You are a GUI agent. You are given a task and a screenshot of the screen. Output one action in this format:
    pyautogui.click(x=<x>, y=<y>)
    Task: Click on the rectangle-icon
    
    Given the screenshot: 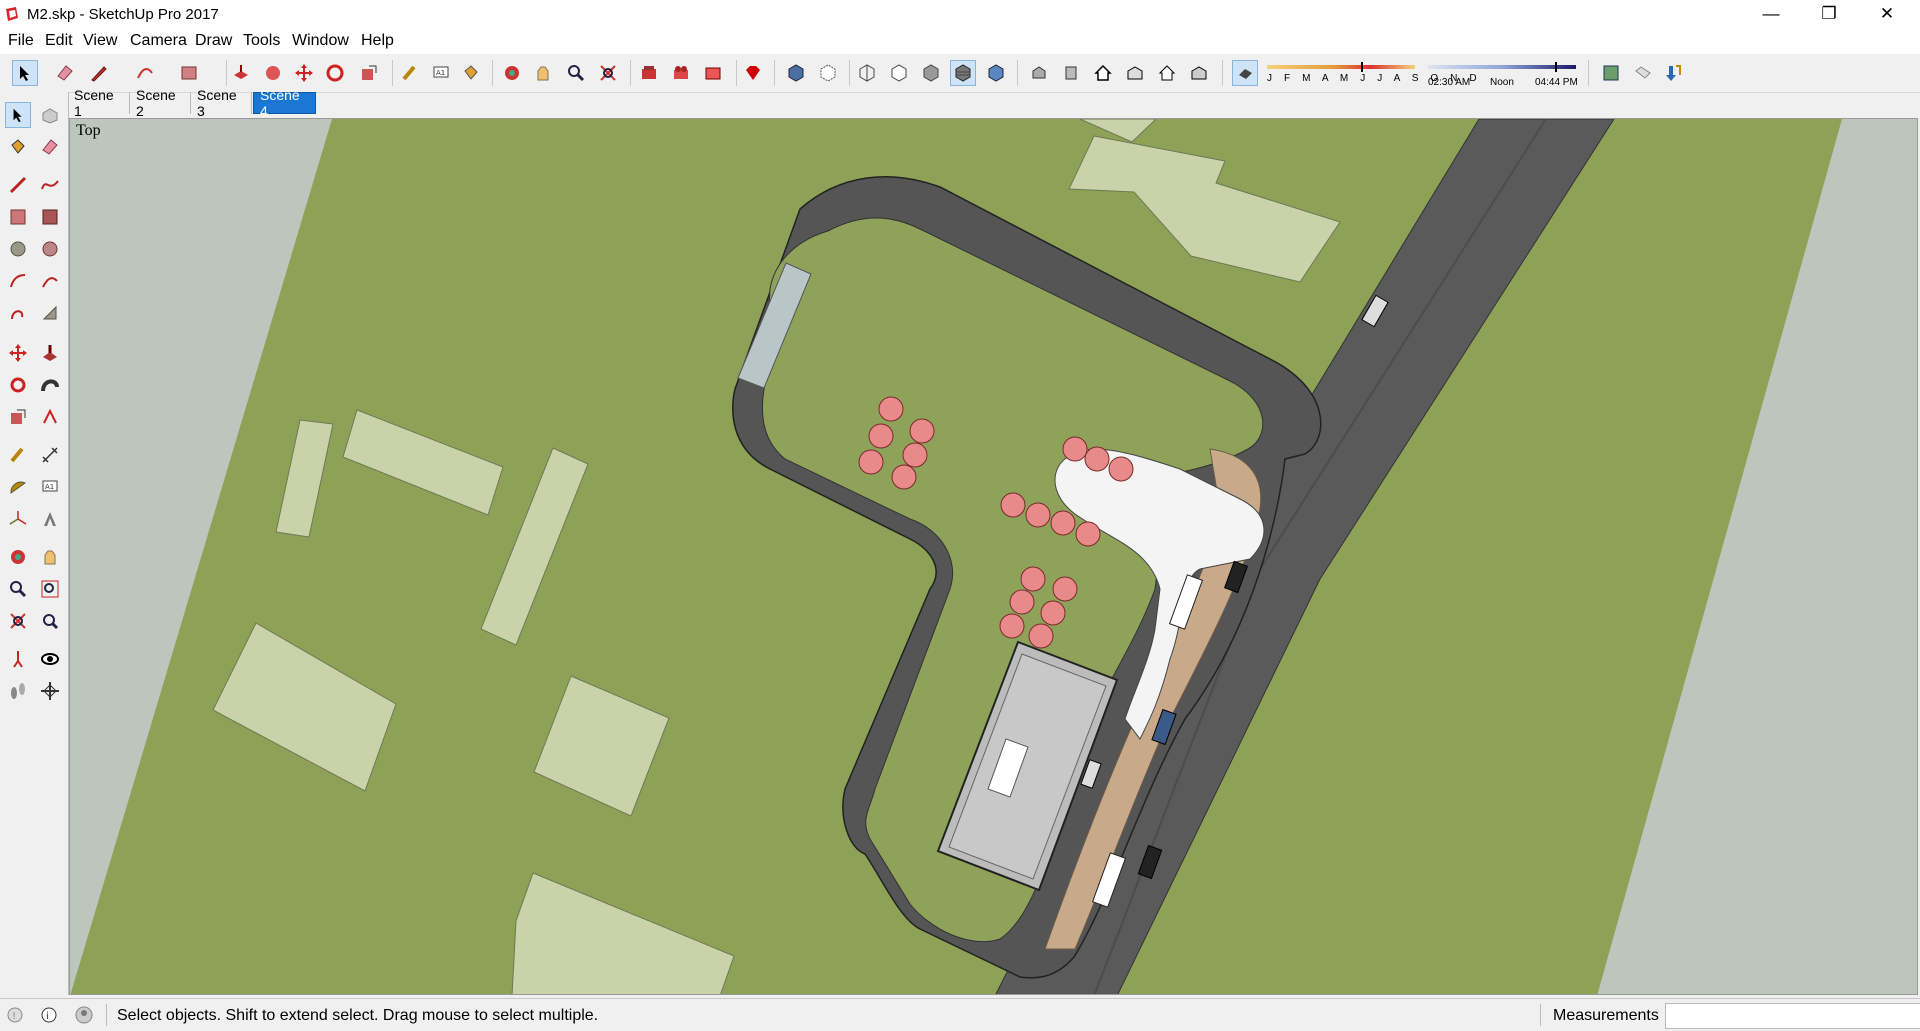 What is the action you would take?
    pyautogui.click(x=189, y=73)
    